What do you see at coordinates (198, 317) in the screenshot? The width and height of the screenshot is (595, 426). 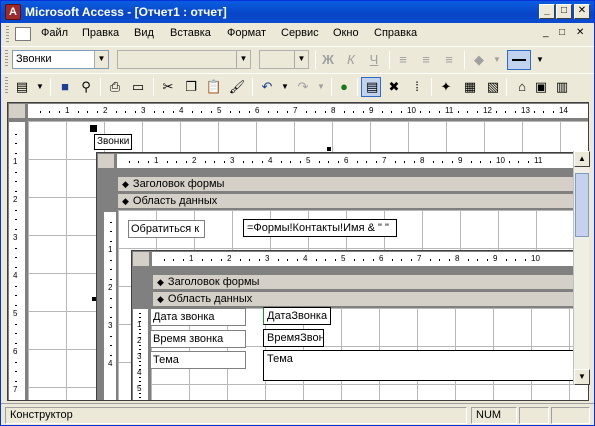 I see `call-date-label: Дата звонка` at bounding box center [198, 317].